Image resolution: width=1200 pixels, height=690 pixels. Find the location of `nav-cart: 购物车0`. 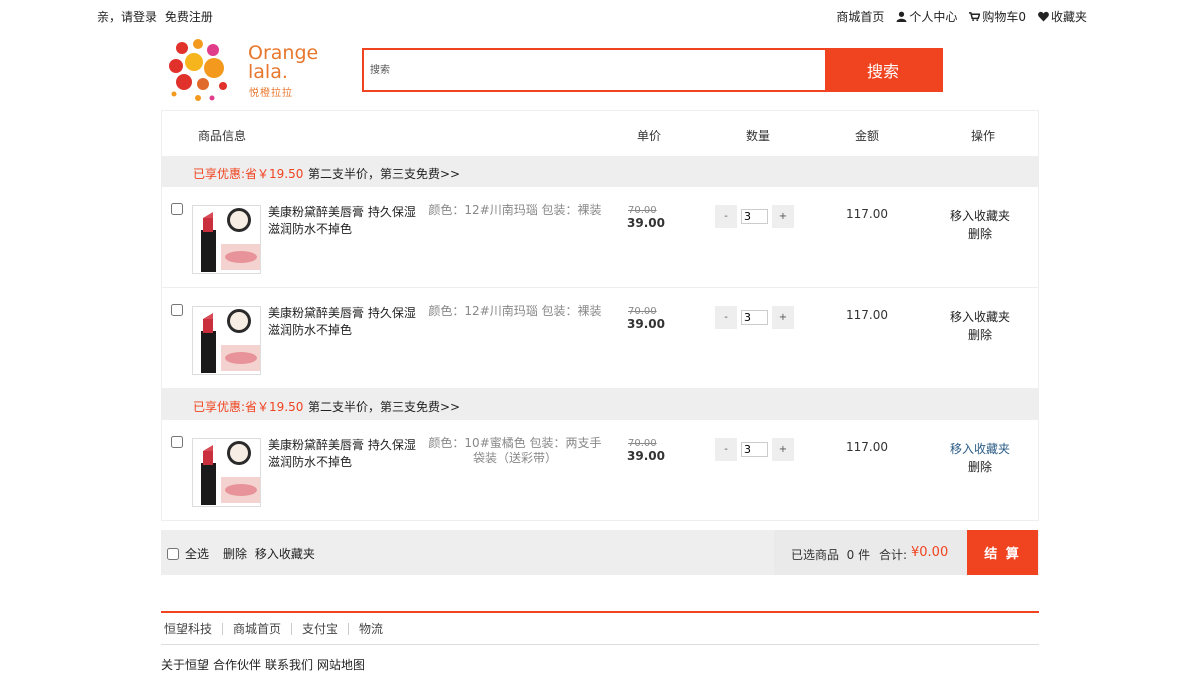

nav-cart: 购物车0 is located at coordinates (997, 16).